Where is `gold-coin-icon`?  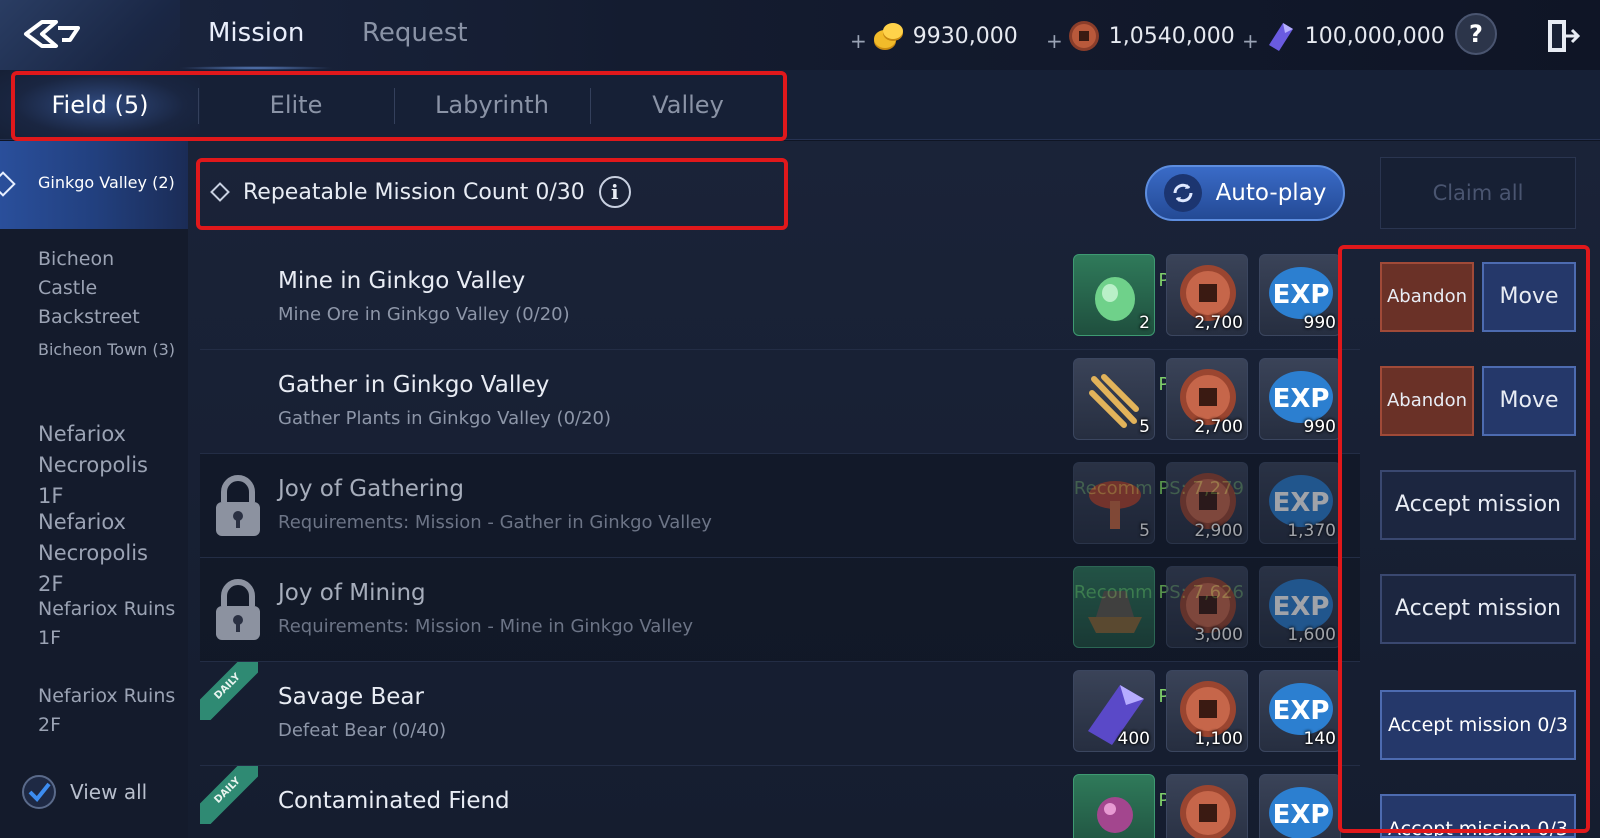
gold-coin-icon is located at coordinates (888, 36).